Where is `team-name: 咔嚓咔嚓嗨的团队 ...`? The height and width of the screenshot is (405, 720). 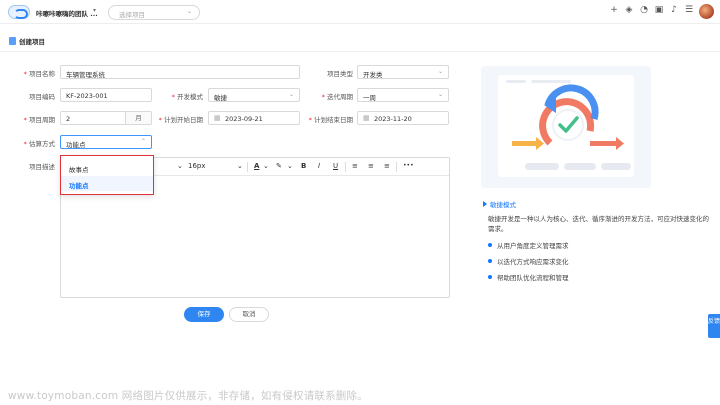 team-name: 咔嚓咔嚓嗨的团队 ... is located at coordinates (67, 13).